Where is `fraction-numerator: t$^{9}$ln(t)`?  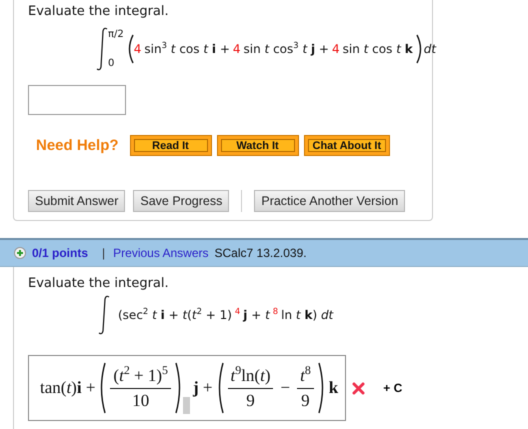 fraction-numerator: t$^{9}$ln(t) is located at coordinates (251, 377).